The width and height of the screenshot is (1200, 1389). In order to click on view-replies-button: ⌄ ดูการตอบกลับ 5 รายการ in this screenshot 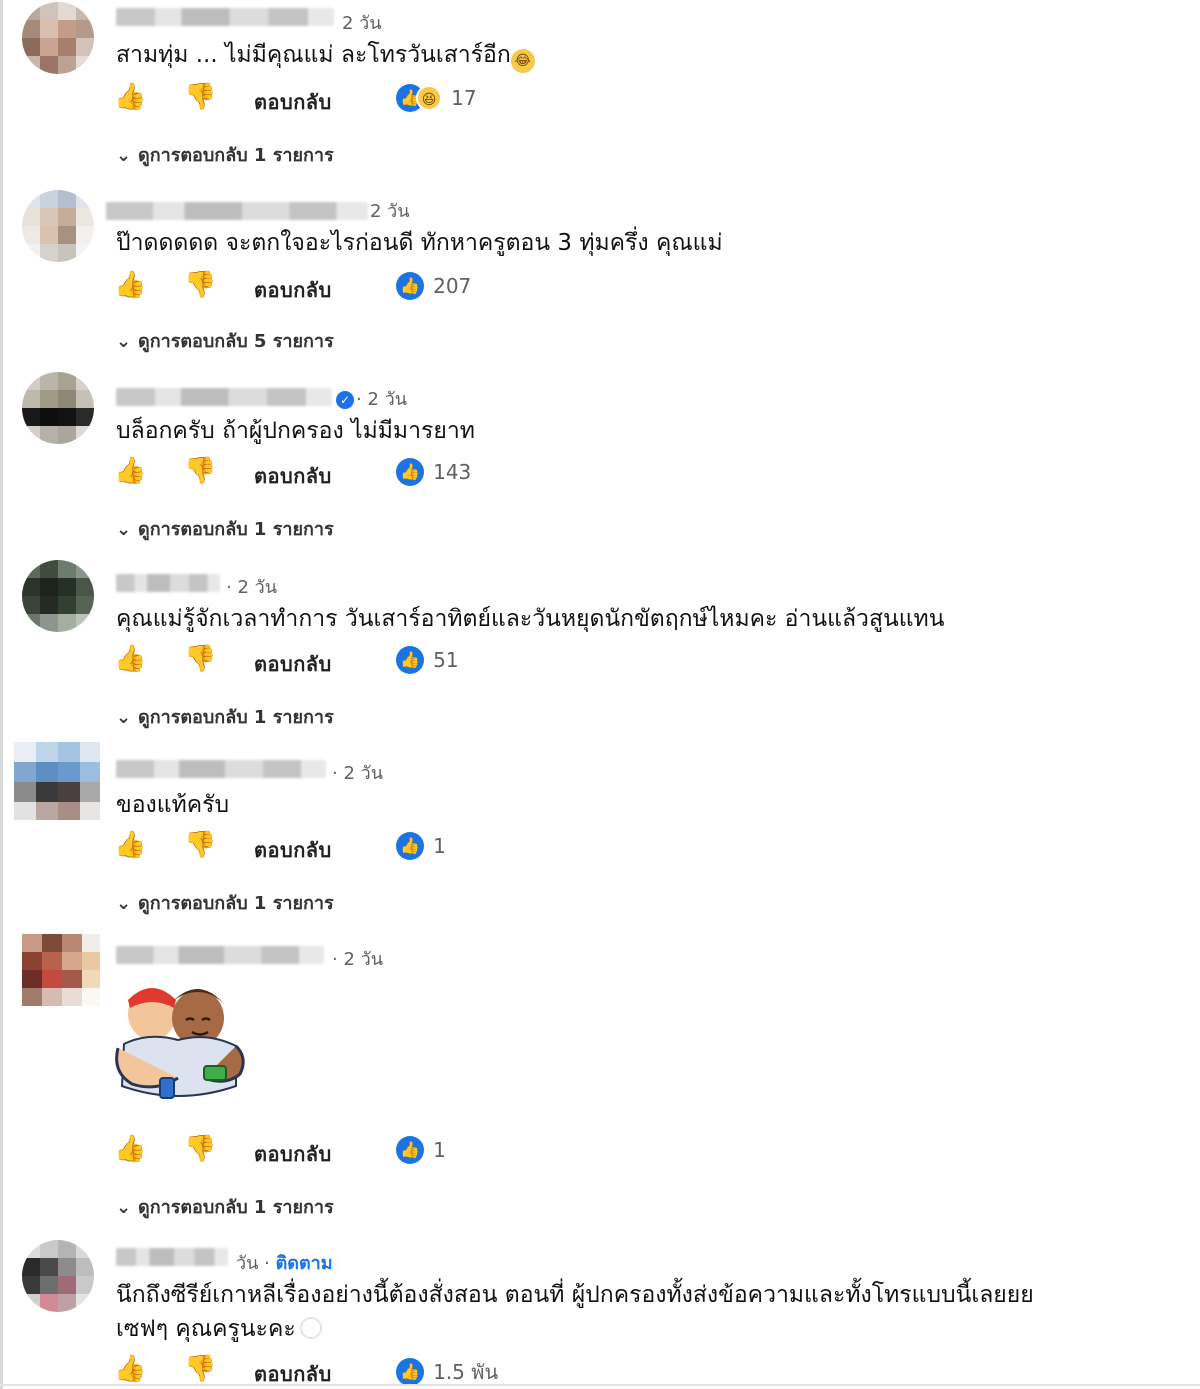, I will do `click(225, 340)`.